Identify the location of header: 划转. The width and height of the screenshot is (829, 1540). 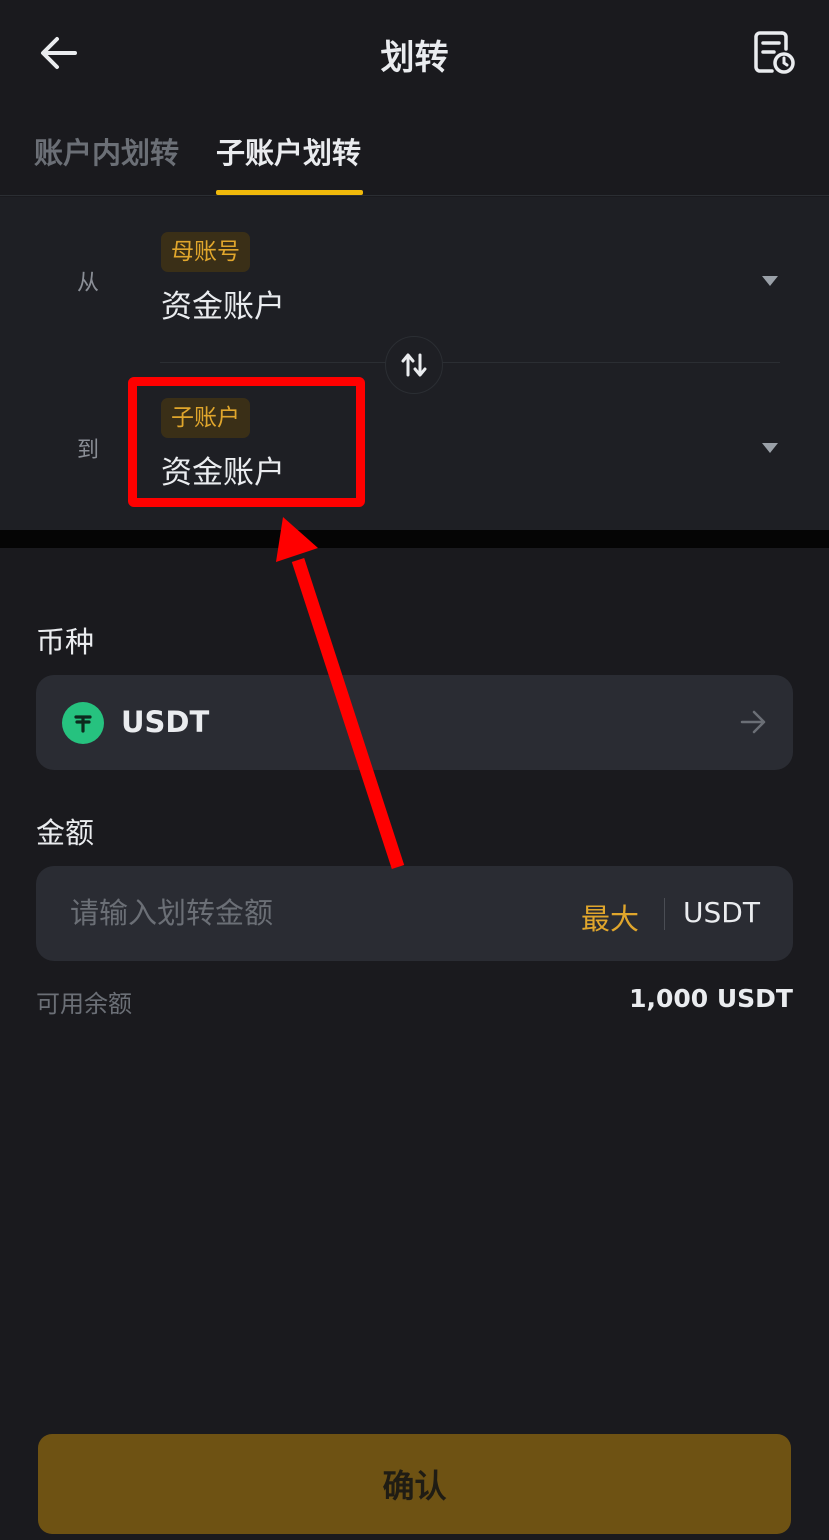
(414, 54).